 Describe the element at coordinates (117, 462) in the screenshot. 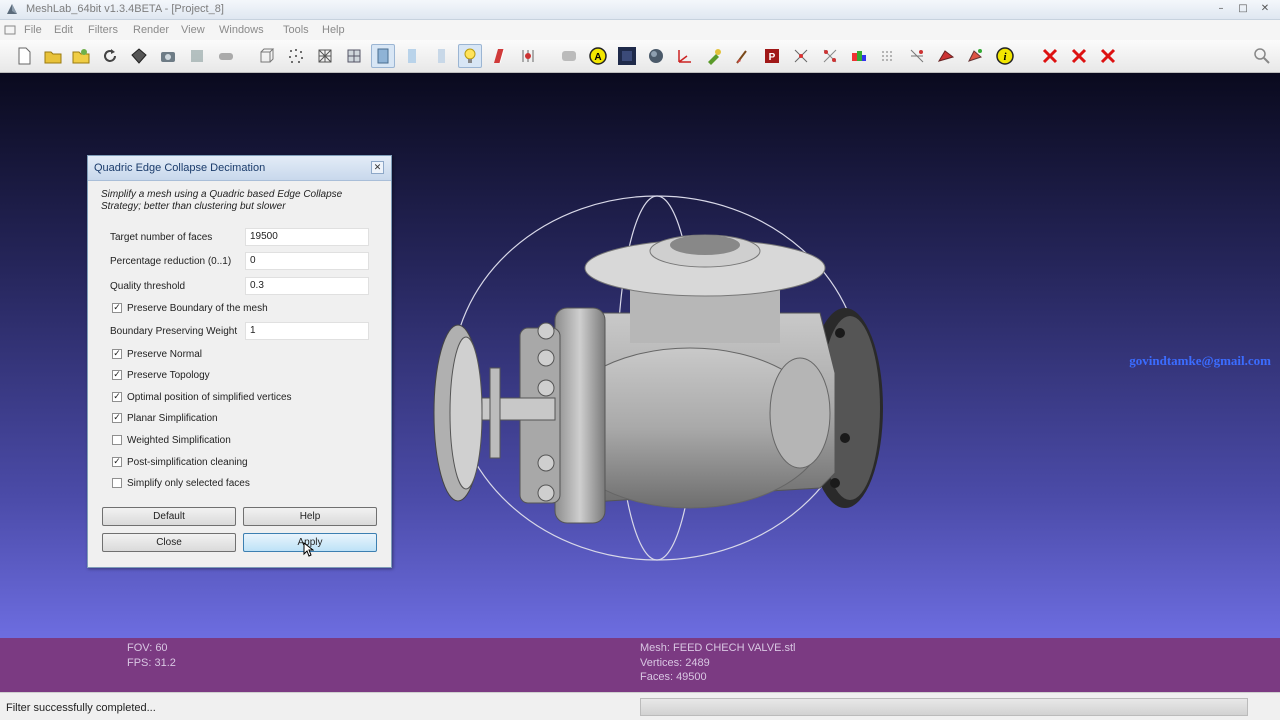

I see `post-simplification-cleaning-check: ✓` at that location.